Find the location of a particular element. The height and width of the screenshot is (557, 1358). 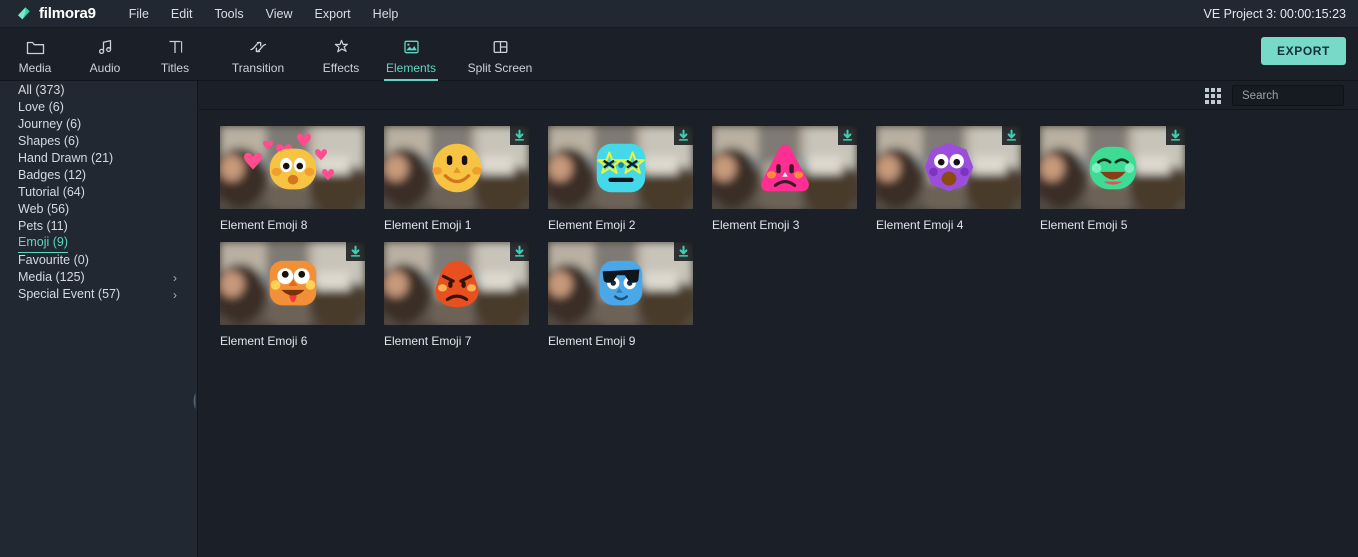

element-label: Element Emoji 1 is located at coordinates (428, 225).